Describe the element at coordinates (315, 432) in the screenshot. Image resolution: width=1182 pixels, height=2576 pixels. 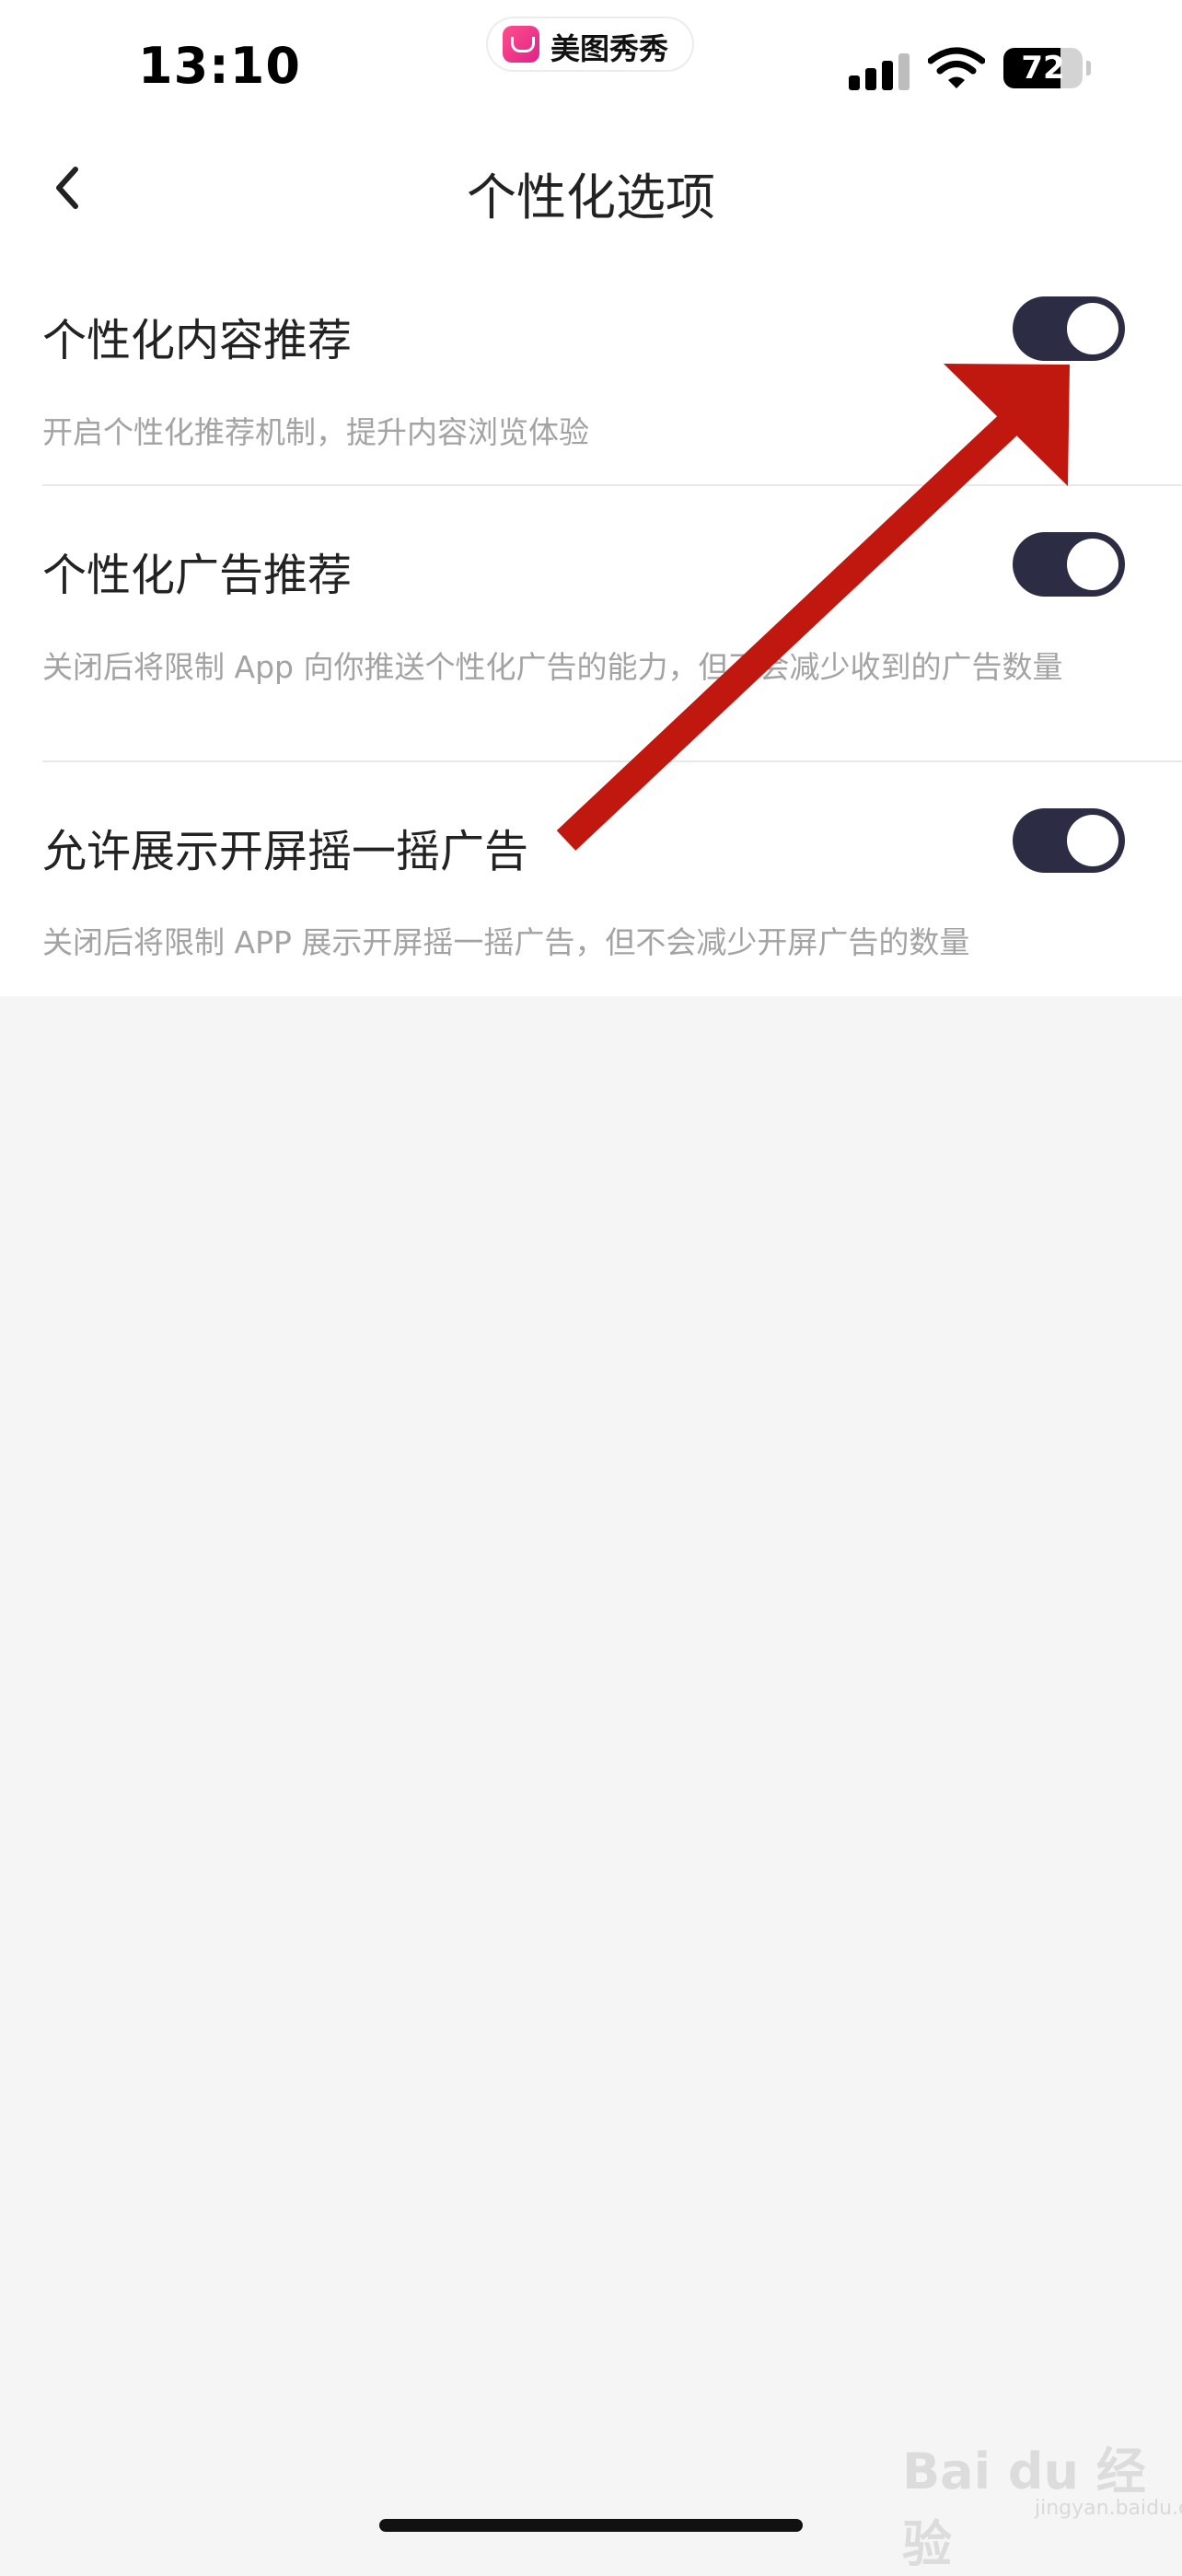
I see `setting-description: 开启个性化推荐机制，提升内容浏览体验` at that location.